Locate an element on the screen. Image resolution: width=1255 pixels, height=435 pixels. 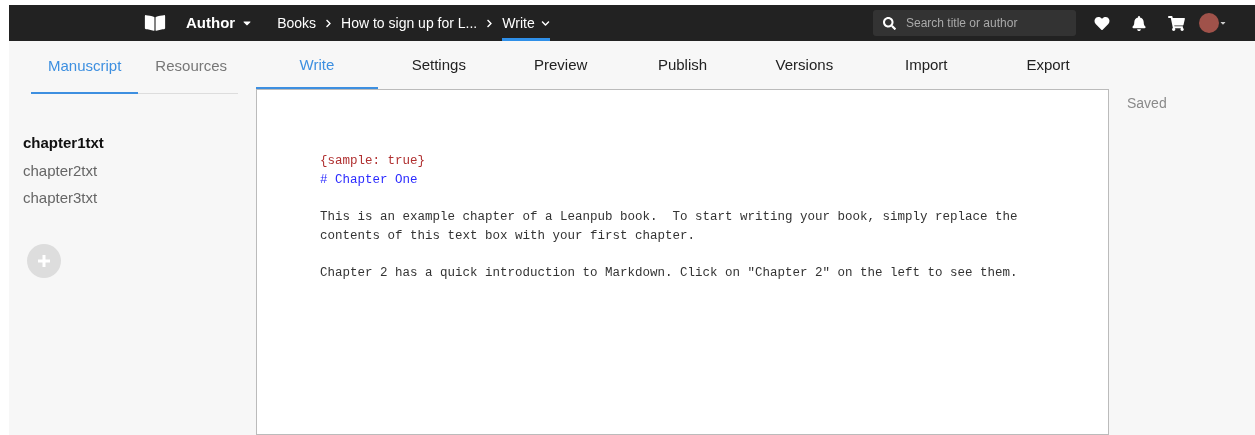
chapter-item: chapter3txt is located at coordinates (139, 198).